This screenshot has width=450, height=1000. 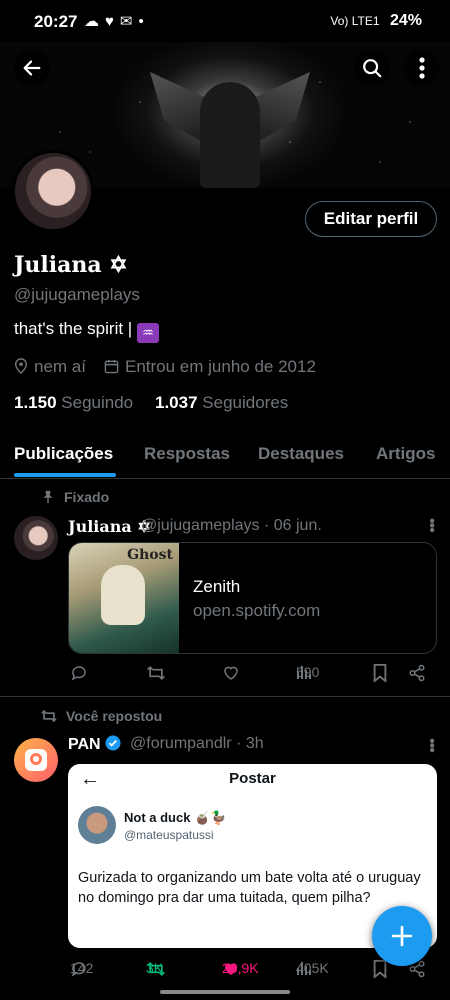 I want to click on repost-more-button: •••, so click(x=431, y=745).